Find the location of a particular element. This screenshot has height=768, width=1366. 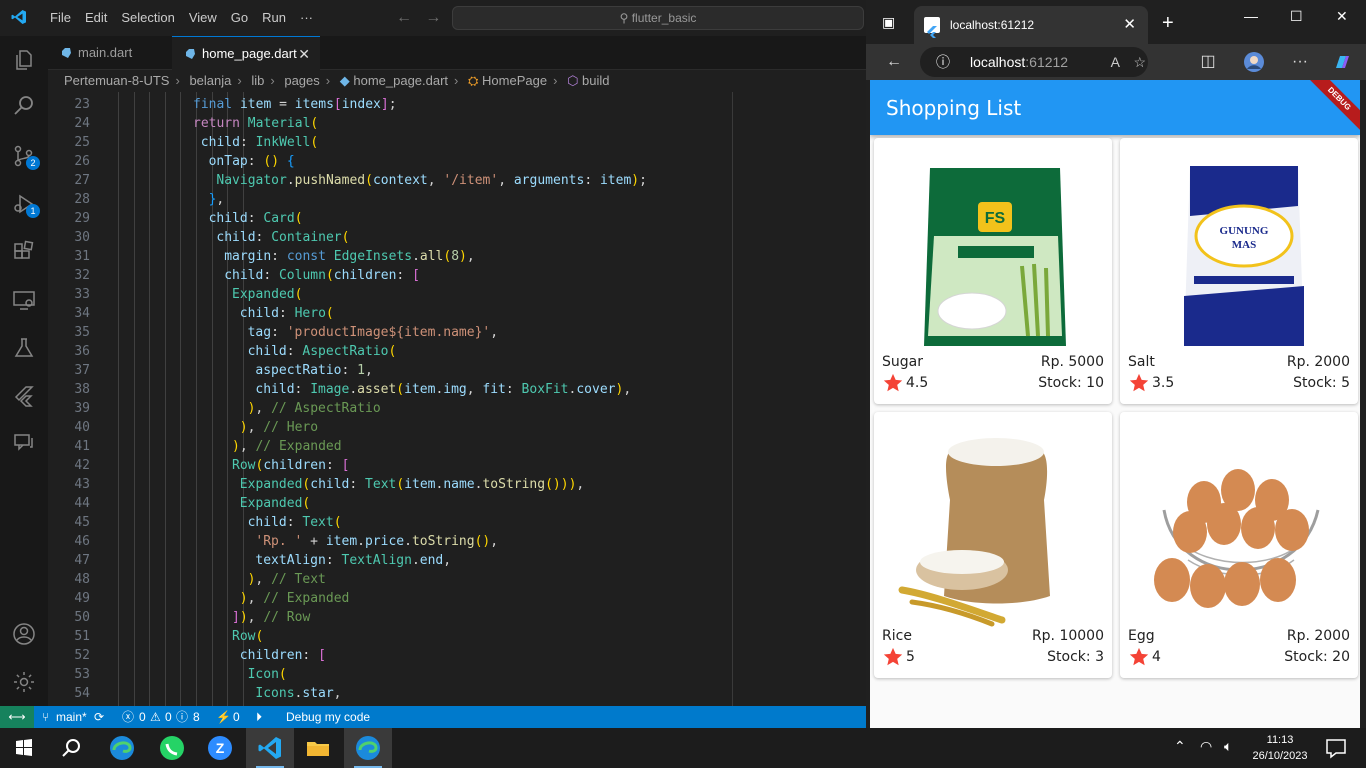

favorite-star-icon: ☆ is located at coordinates (1139, 62).